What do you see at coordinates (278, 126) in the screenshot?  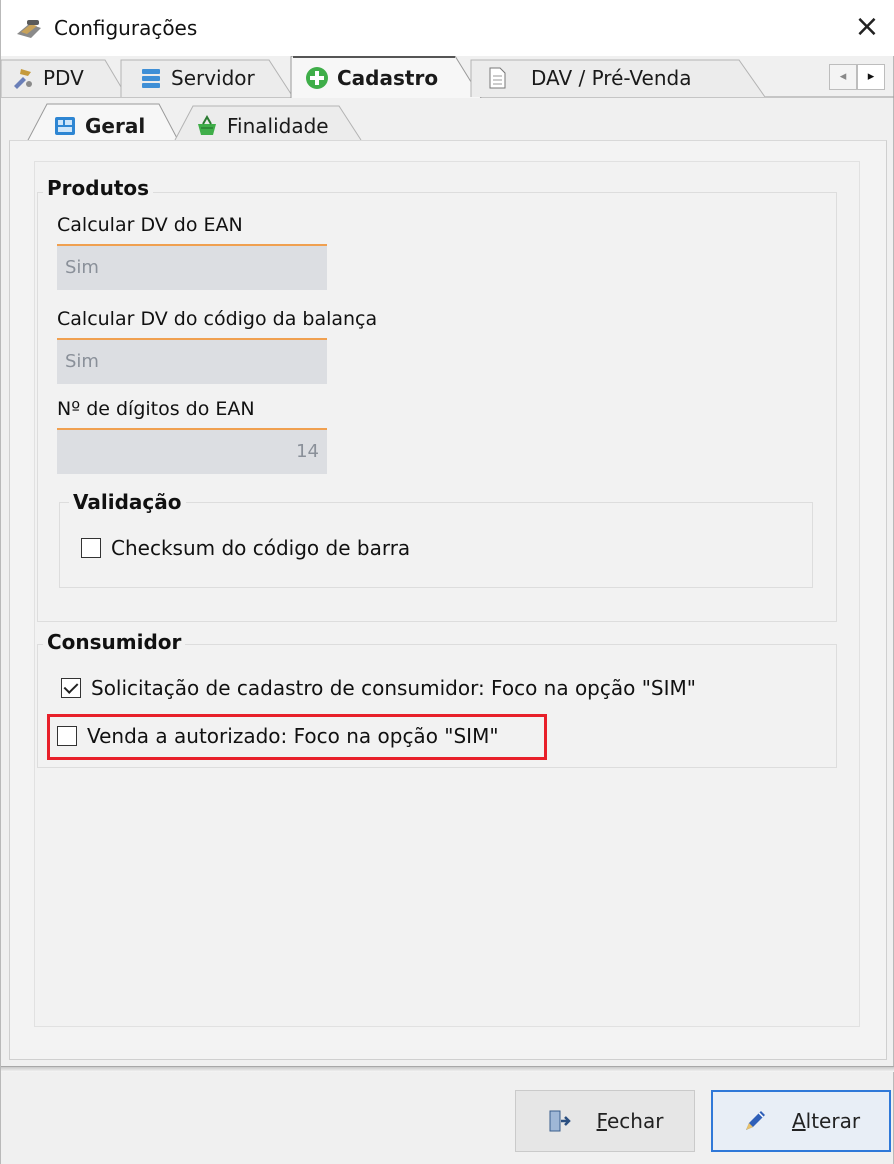 I see `subtab-label: Finalidade` at bounding box center [278, 126].